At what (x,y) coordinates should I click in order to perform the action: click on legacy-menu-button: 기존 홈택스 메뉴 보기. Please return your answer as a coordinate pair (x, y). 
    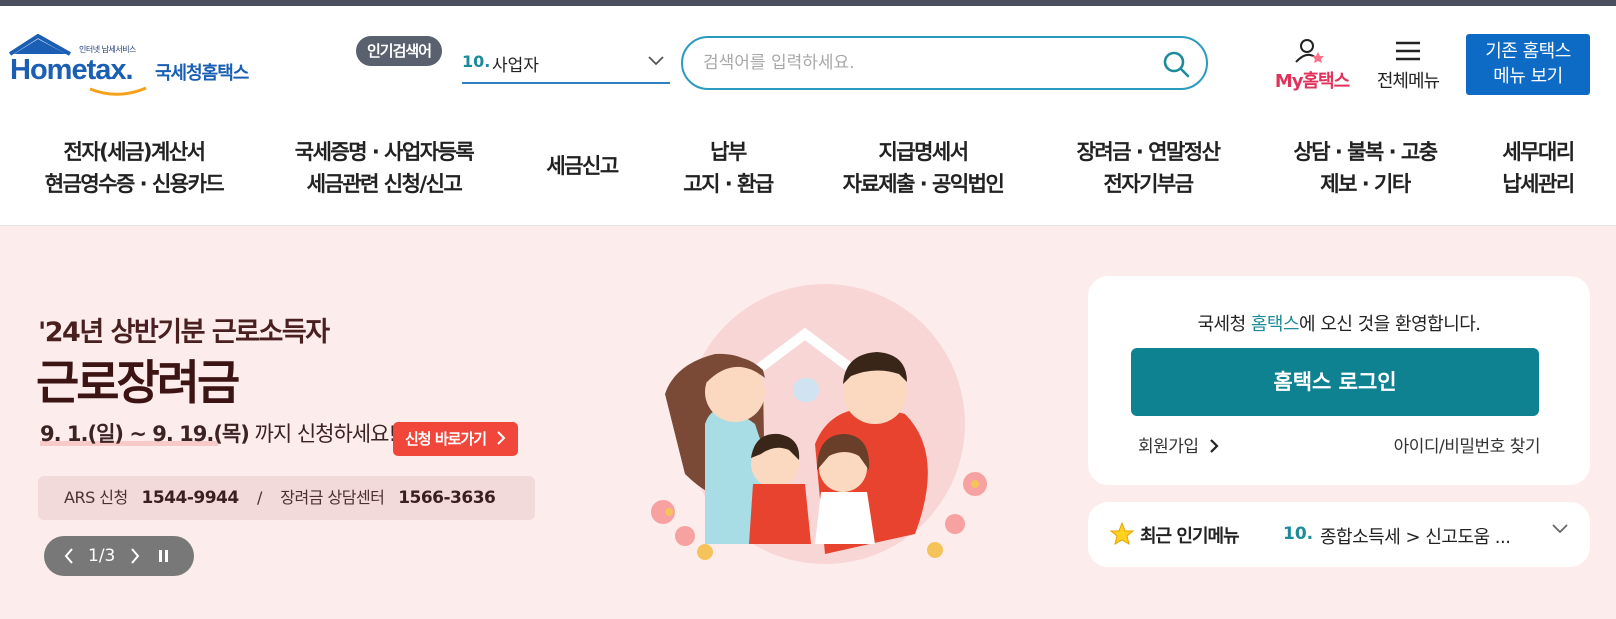
    Looking at the image, I should click on (1528, 64).